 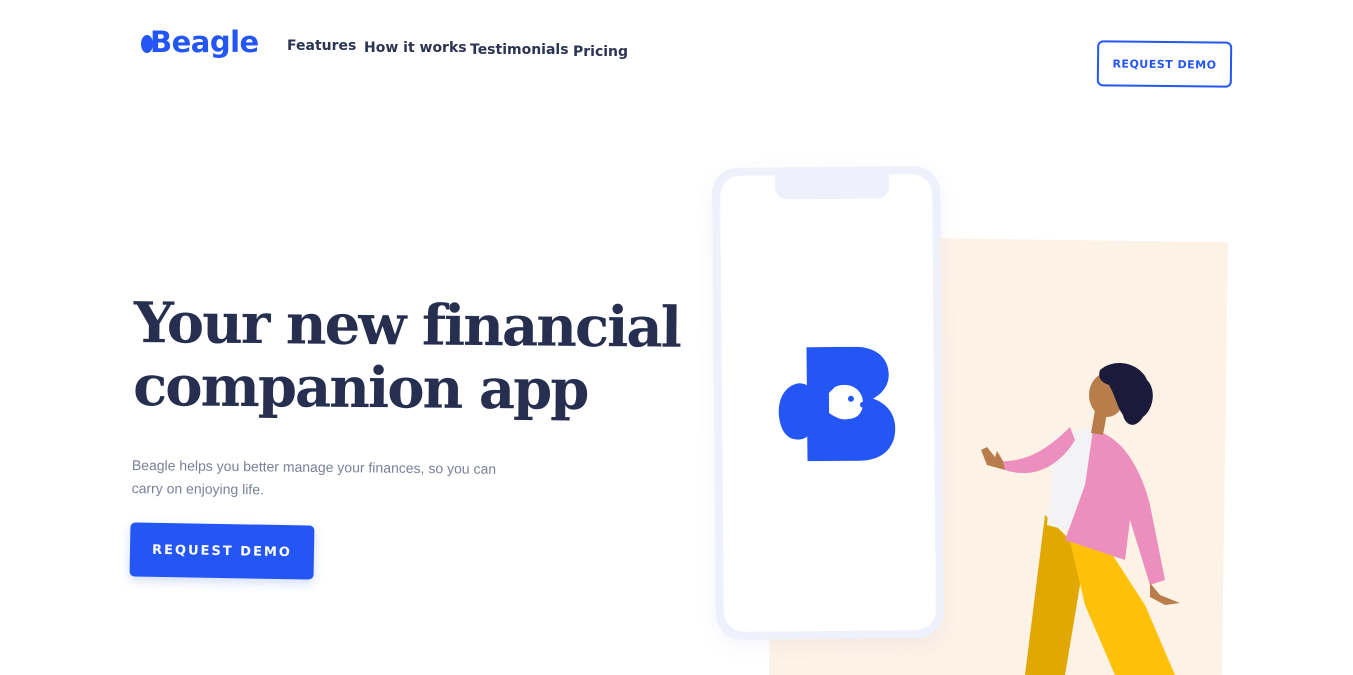 I want to click on phone-mockup, so click(x=828, y=403).